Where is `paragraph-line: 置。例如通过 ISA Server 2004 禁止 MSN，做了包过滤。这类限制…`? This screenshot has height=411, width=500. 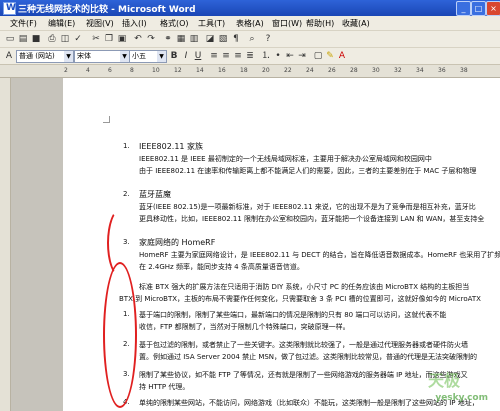 paragraph-line: 置。例如通过 ISA Server 2004 禁止 MSN，做了包过滤。这类限制… is located at coordinates (308, 357).